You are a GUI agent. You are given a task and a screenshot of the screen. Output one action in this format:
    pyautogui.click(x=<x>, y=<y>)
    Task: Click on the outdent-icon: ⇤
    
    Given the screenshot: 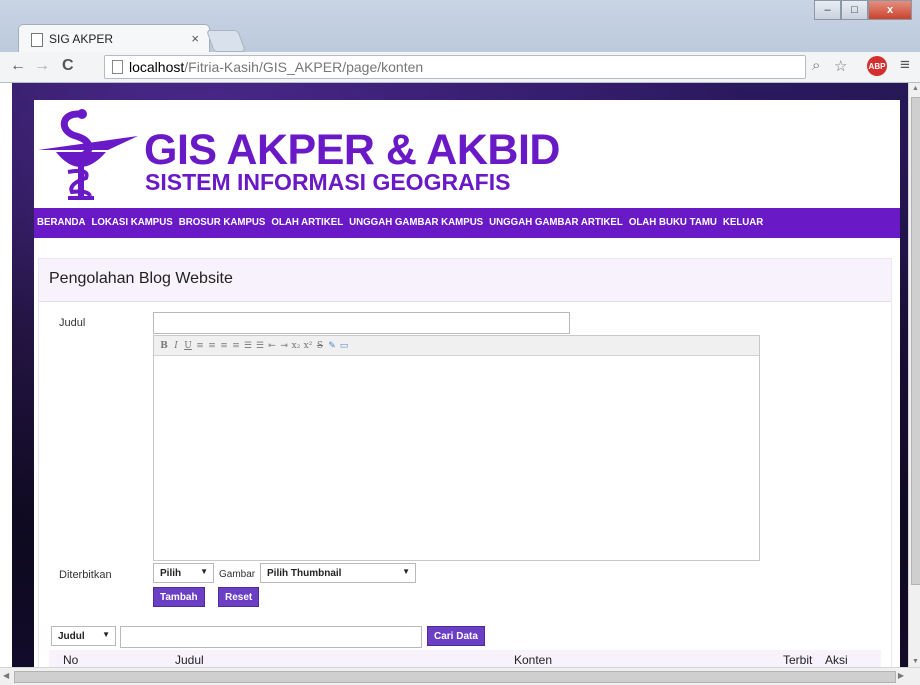 What is the action you would take?
    pyautogui.click(x=272, y=346)
    